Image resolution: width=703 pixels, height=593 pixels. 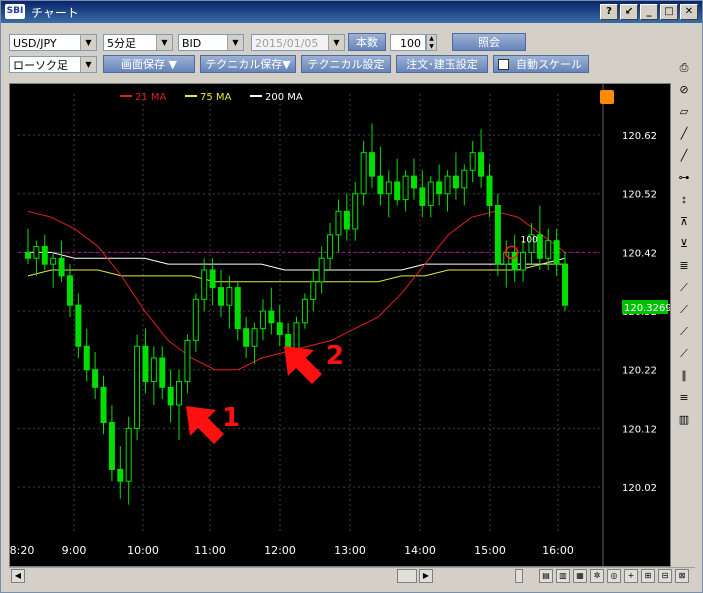 What do you see at coordinates (503, 64) in the screenshot?
I see `checkbox-icon` at bounding box center [503, 64].